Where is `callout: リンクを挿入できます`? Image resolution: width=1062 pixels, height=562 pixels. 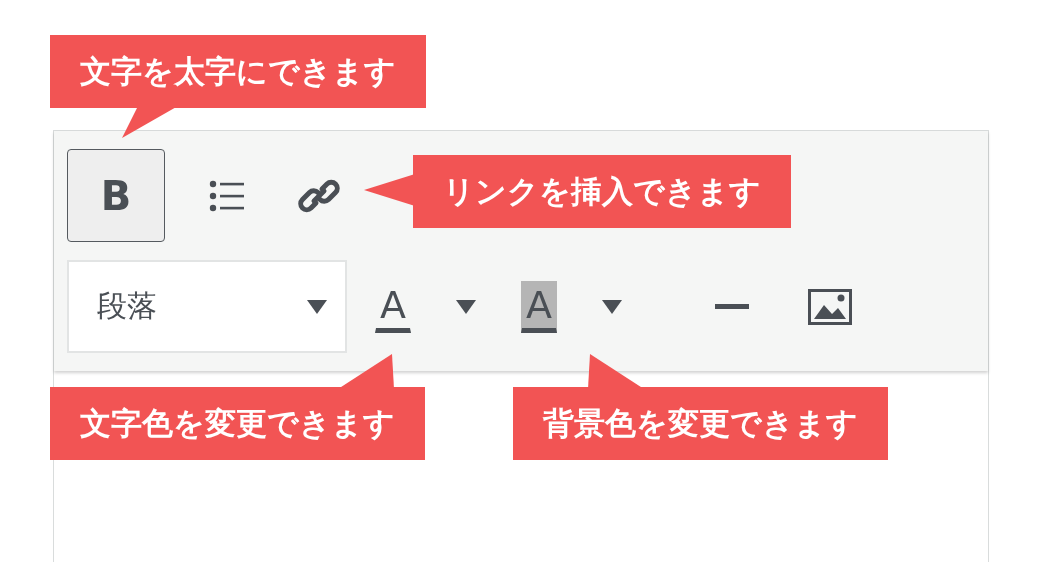
callout: リンクを挿入できます is located at coordinates (602, 191).